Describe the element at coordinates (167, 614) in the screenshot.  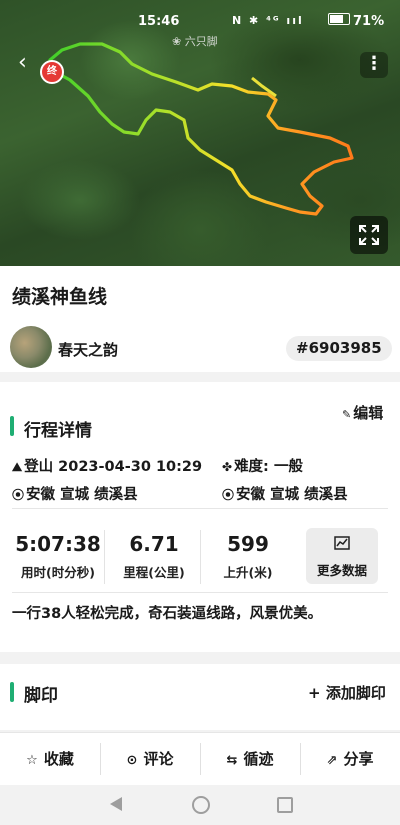
I see `route-description: 一行38人轻松完成，奇石装逼线路，风景优美。` at that location.